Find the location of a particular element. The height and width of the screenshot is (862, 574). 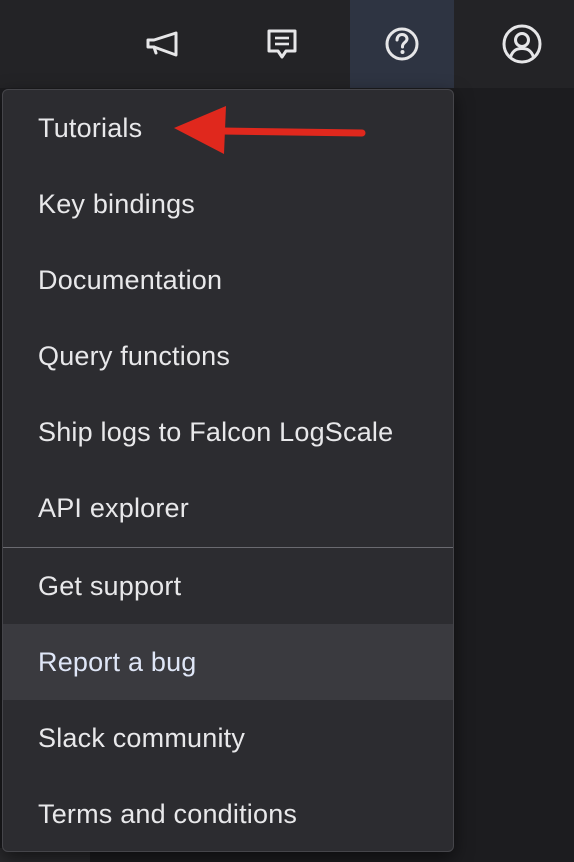

help-button is located at coordinates (402, 44).